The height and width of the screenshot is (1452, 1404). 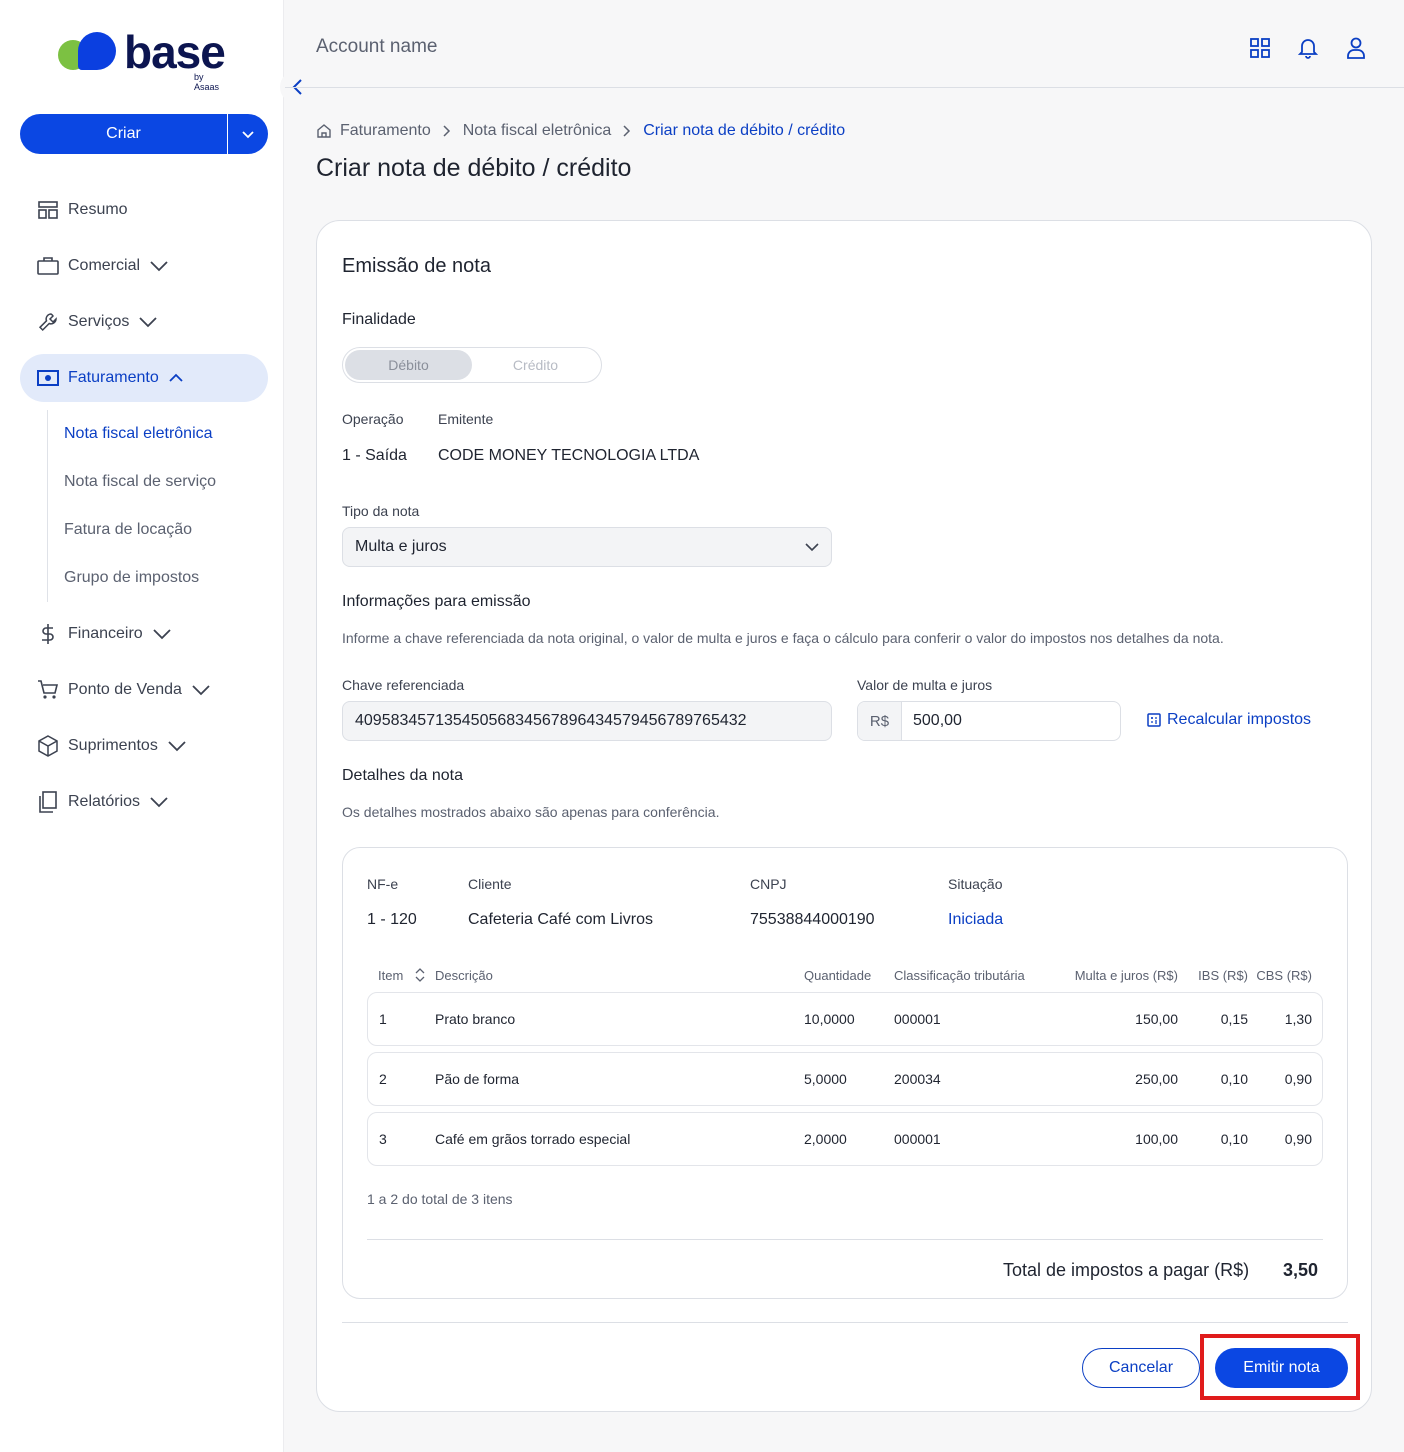 I want to click on bell-icon, so click(x=1308, y=48).